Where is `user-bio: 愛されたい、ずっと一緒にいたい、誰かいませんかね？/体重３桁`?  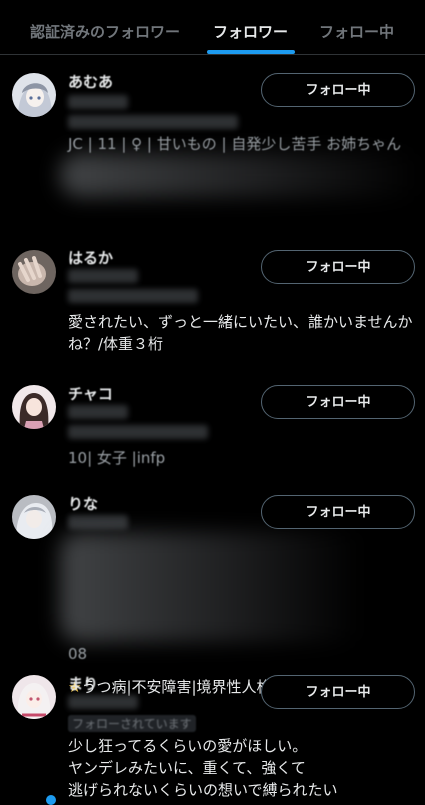 user-bio: 愛されたい、ずっと一緒にいたい、誰かいませんかね？/体重３桁 is located at coordinates (240, 333).